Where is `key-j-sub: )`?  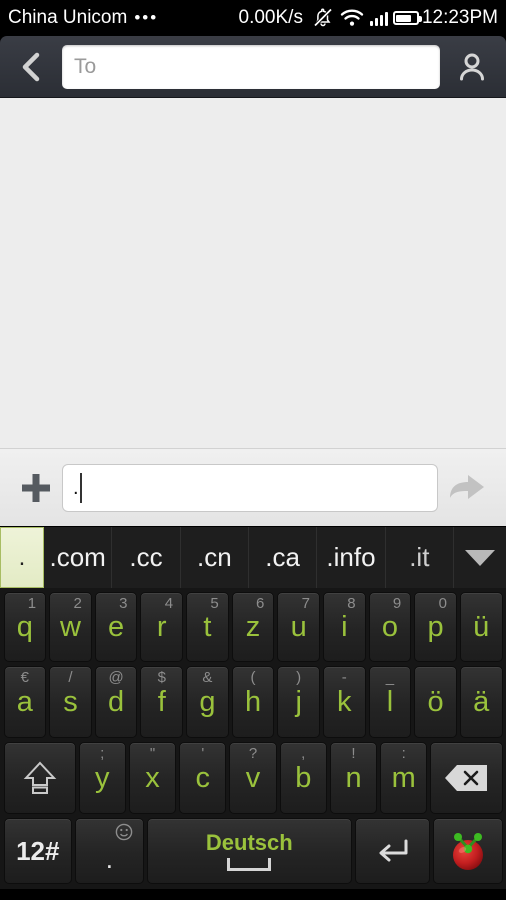
key-j-sub: ) is located at coordinates (299, 677).